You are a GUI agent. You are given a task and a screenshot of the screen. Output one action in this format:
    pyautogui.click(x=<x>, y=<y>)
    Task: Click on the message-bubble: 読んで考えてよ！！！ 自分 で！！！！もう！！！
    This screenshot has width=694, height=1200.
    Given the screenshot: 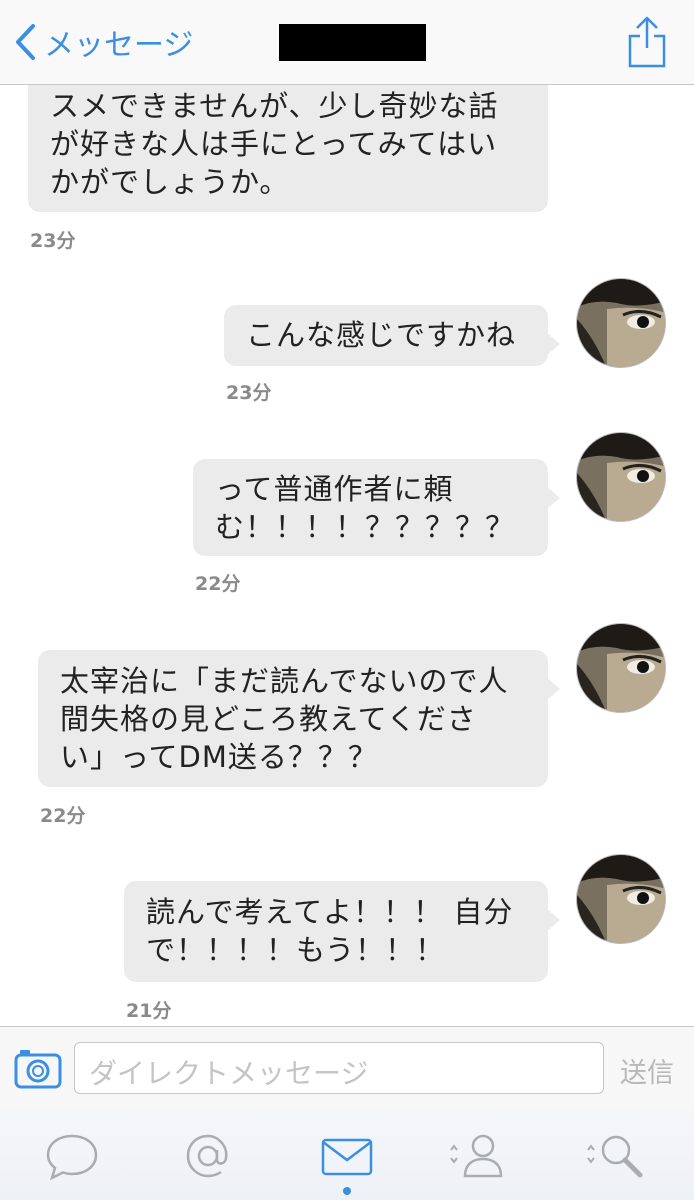 What is the action you would take?
    pyautogui.click(x=342, y=931)
    